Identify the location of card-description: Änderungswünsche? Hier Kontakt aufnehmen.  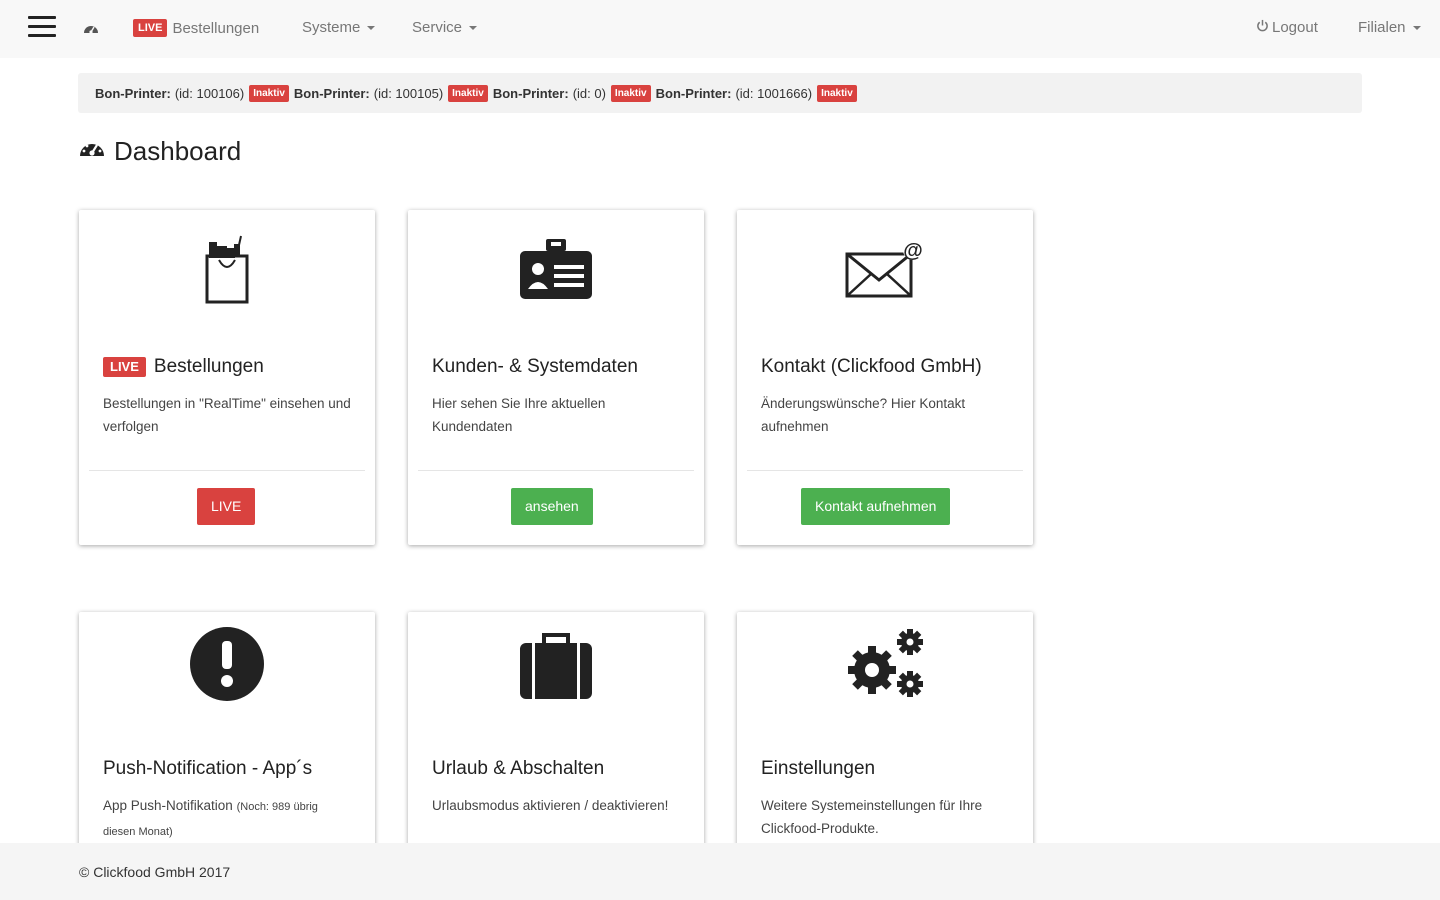
(863, 415).